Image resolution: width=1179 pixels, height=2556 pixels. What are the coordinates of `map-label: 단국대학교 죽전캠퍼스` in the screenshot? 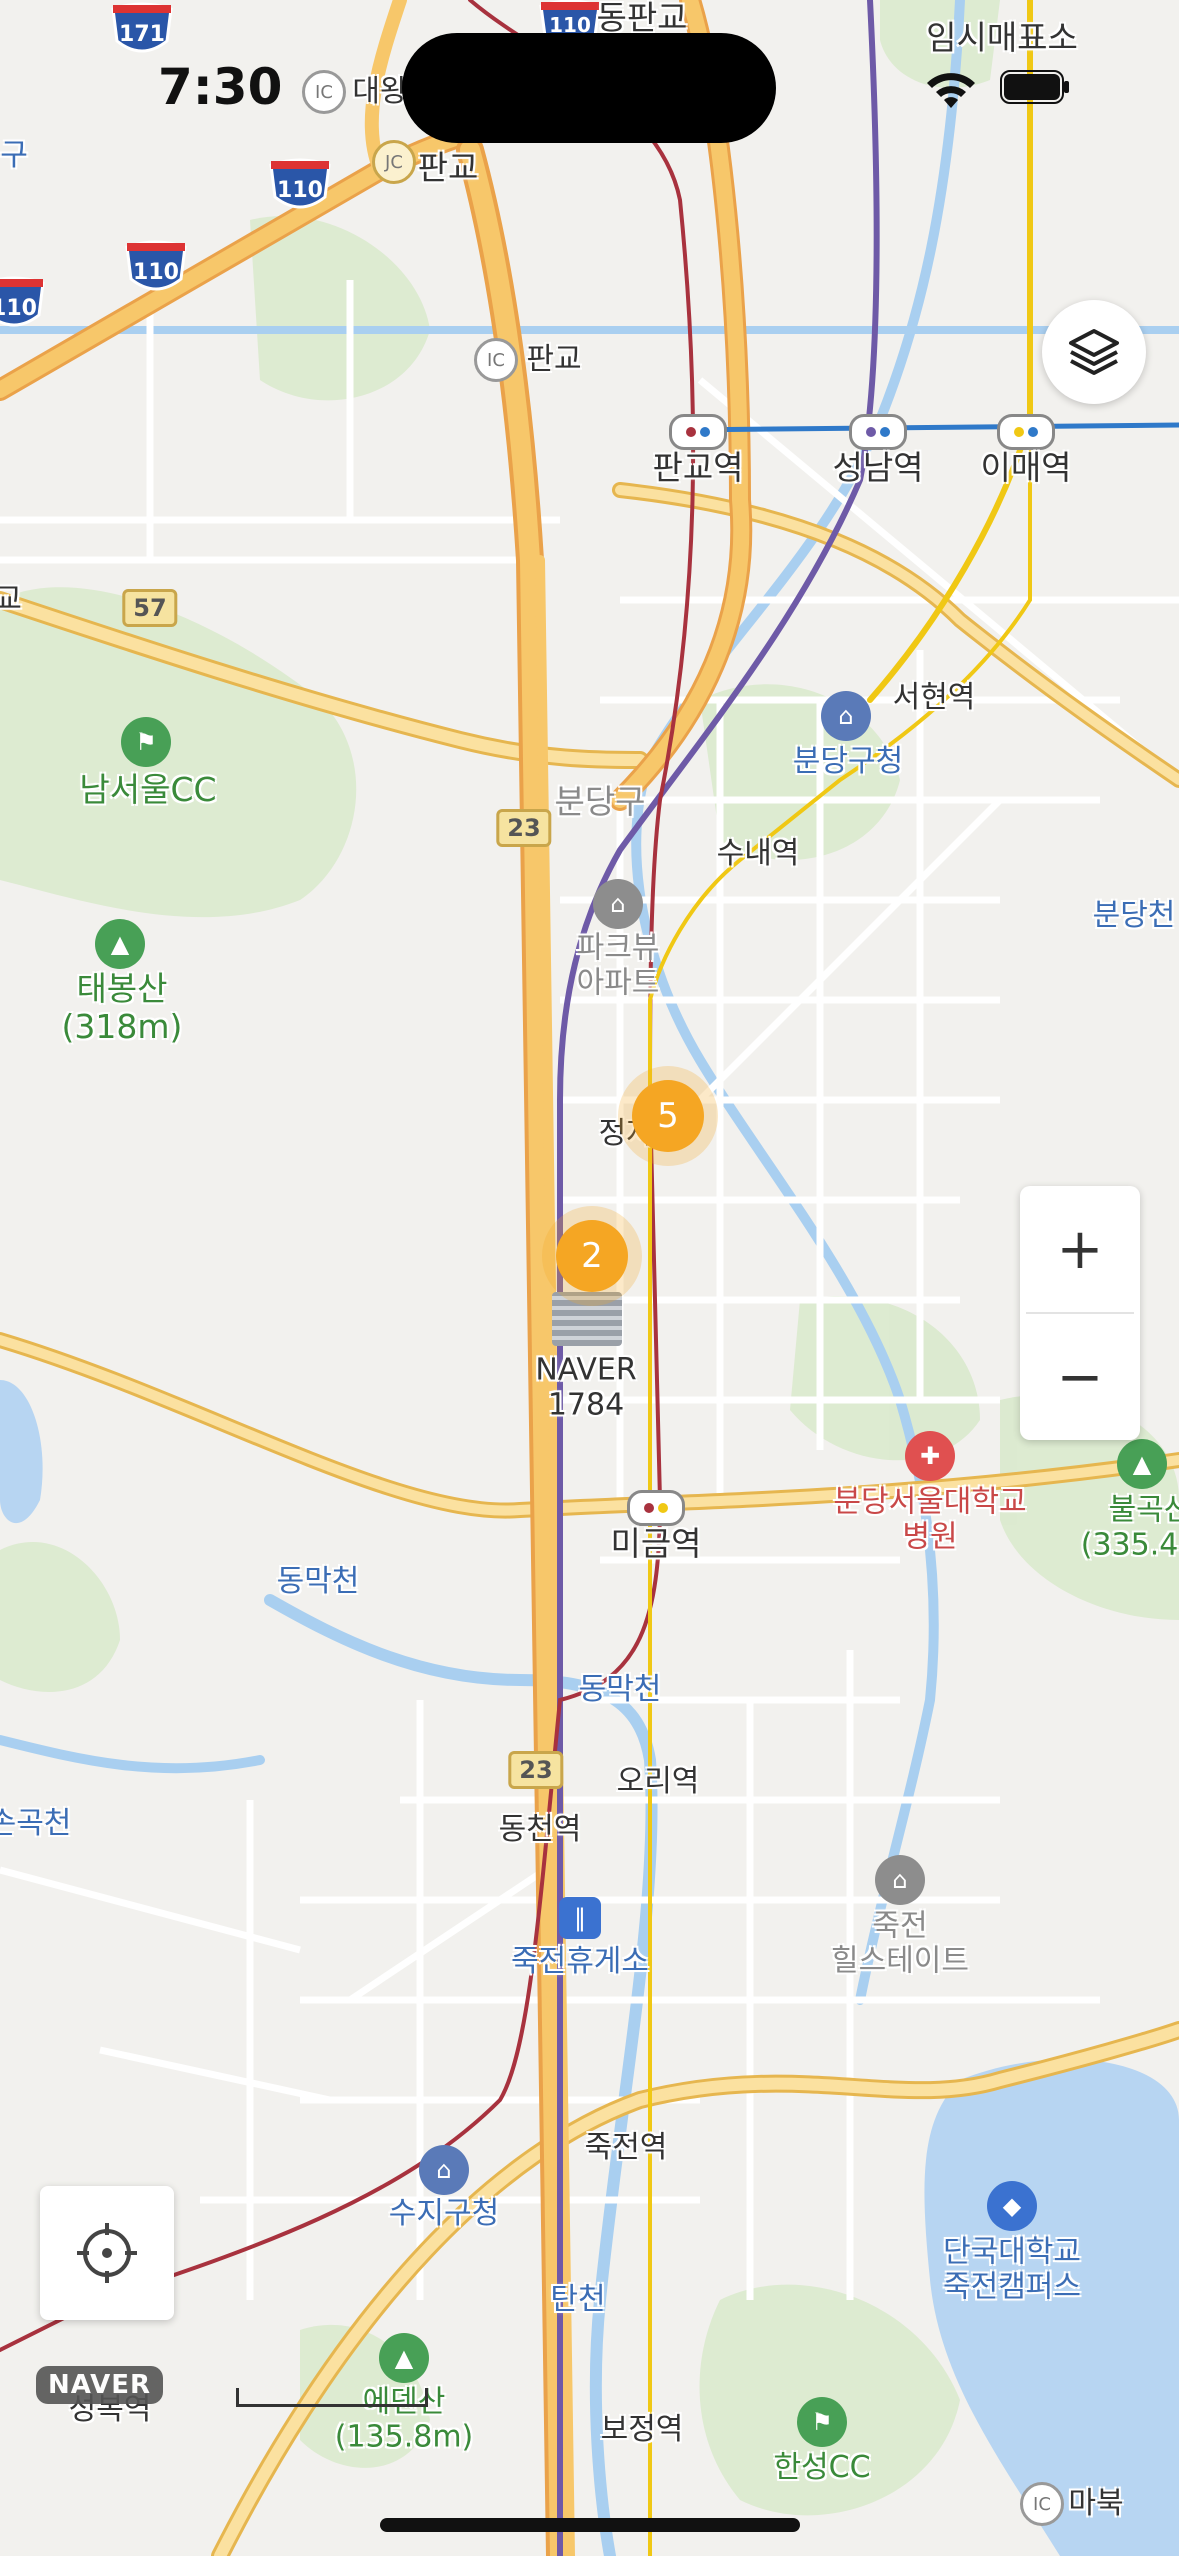 It's located at (1012, 2270).